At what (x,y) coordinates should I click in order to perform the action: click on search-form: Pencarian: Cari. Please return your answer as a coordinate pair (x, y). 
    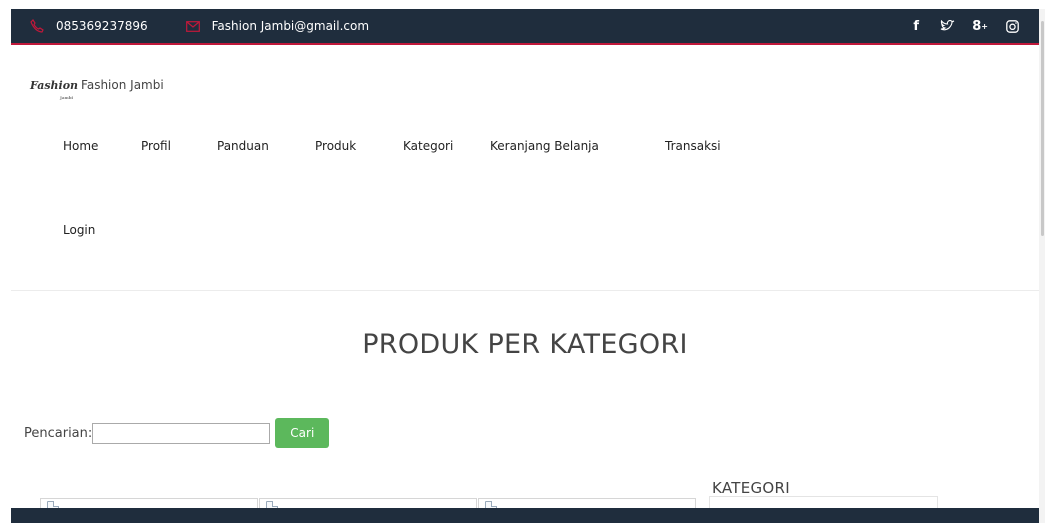
    Looking at the image, I should click on (177, 433).